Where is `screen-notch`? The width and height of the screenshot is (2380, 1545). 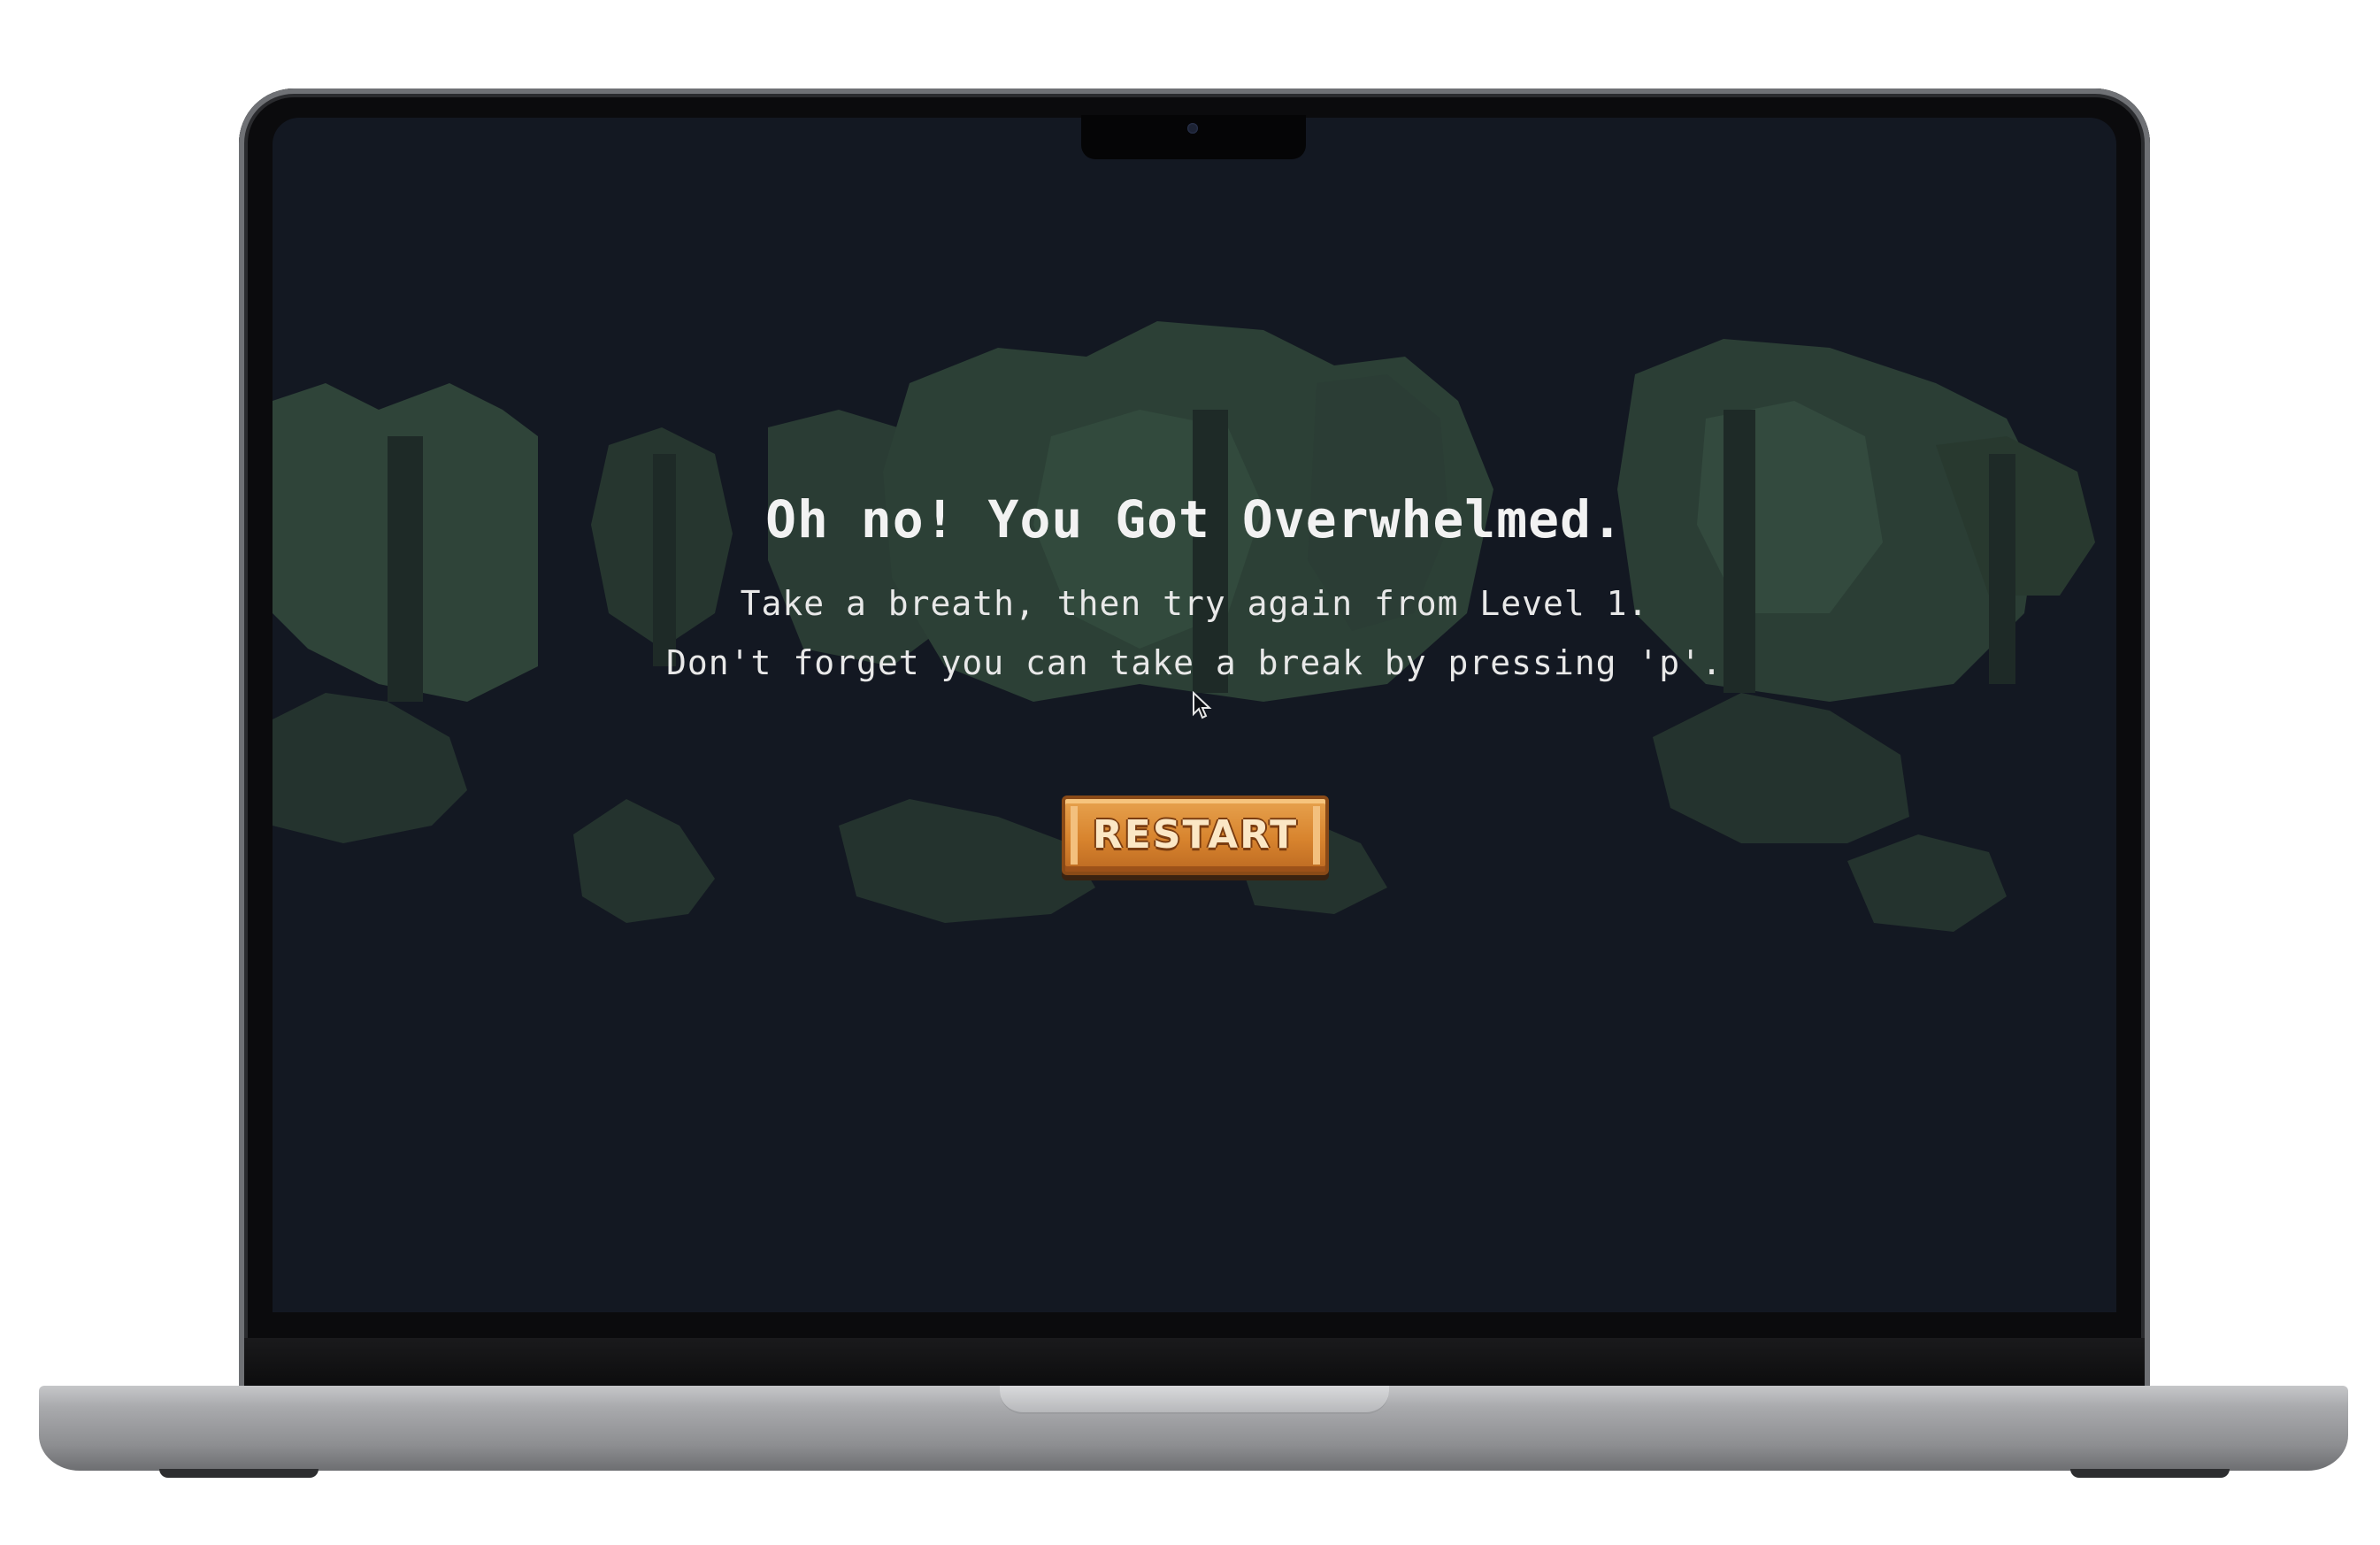 screen-notch is located at coordinates (1193, 137).